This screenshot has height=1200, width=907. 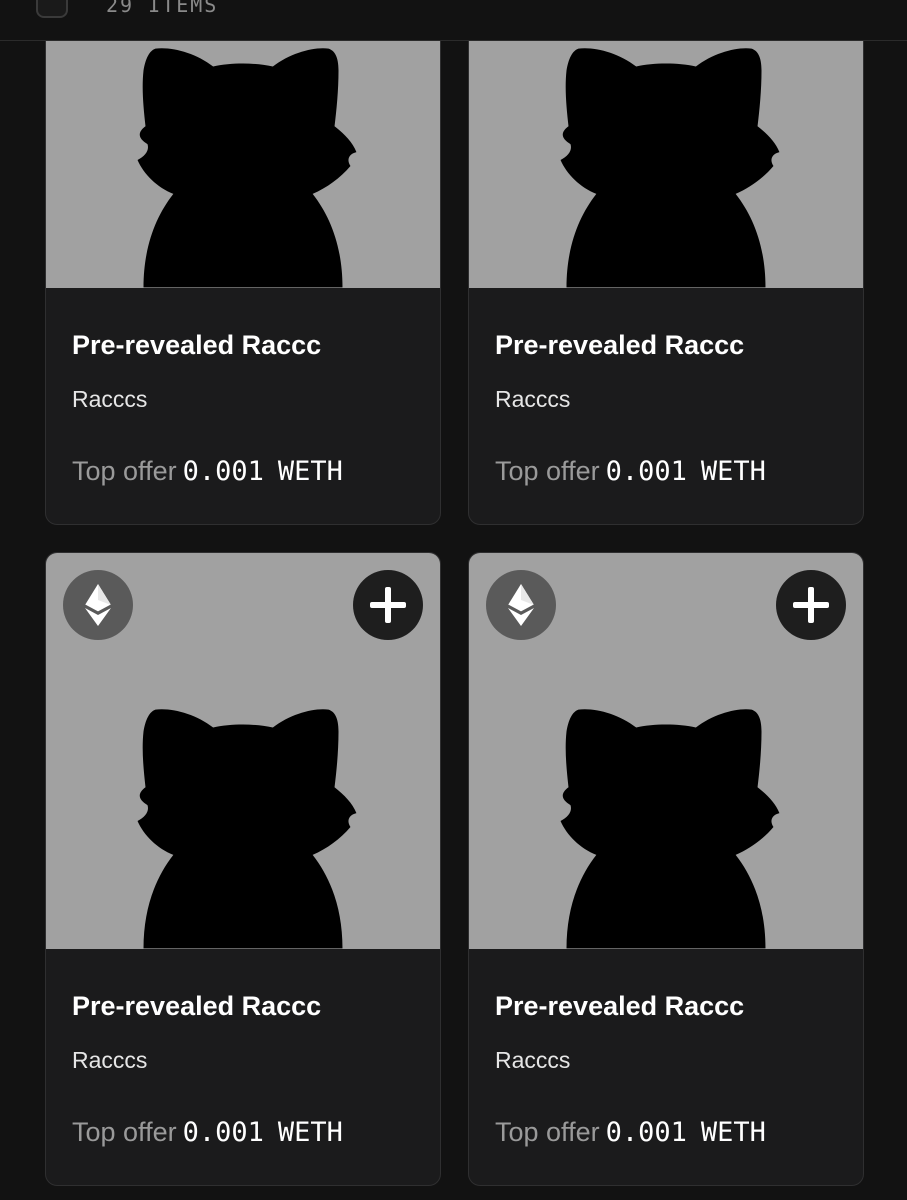 I want to click on items-toolbar: 29 ITEMS, so click(x=453, y=20).